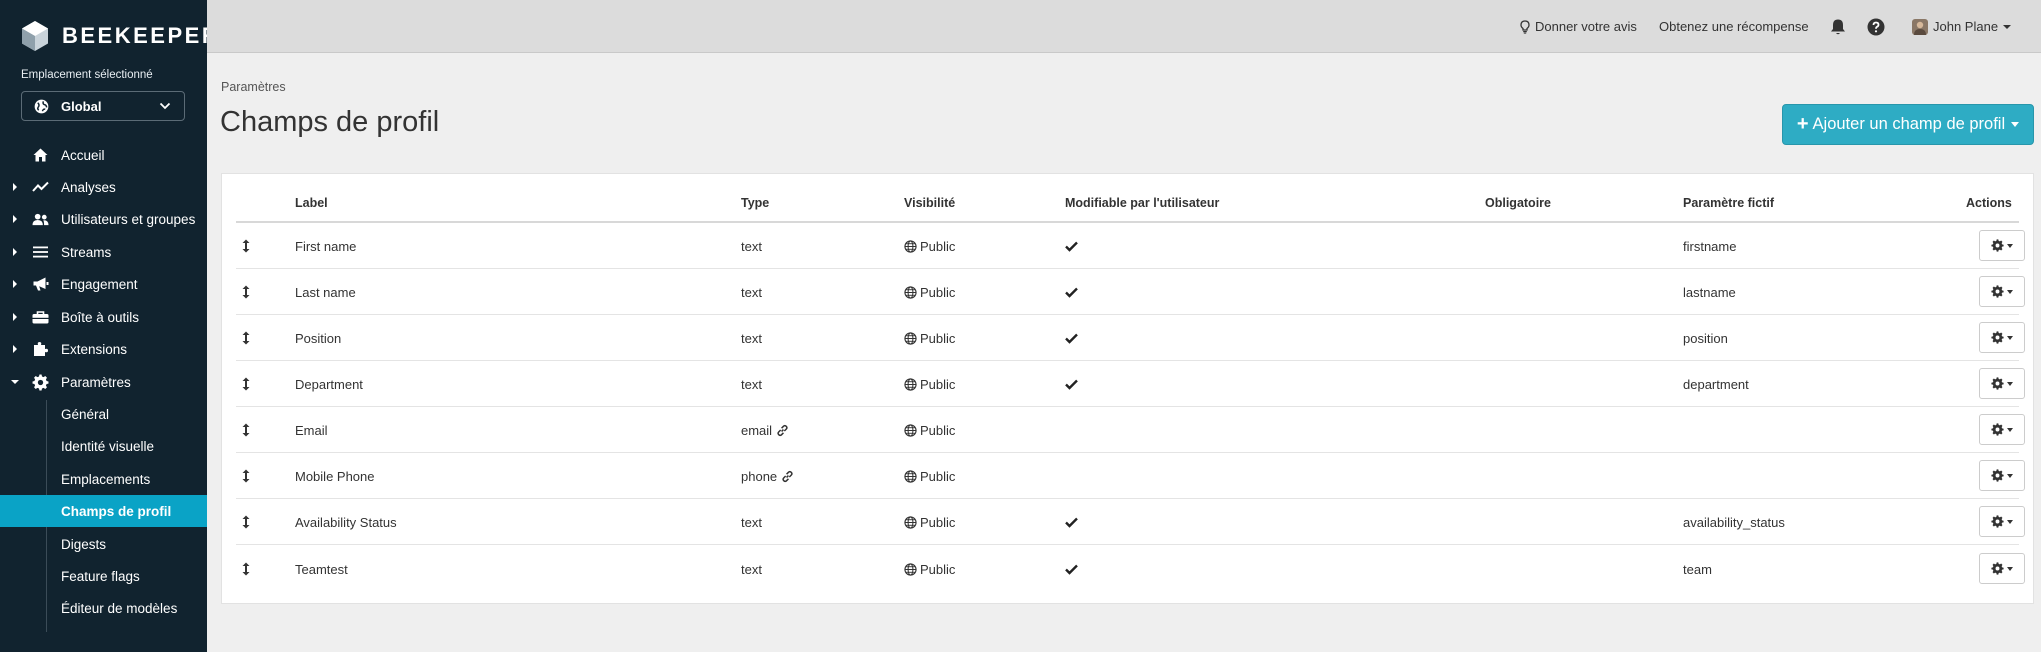  I want to click on plus-icon: +, so click(1802, 124).